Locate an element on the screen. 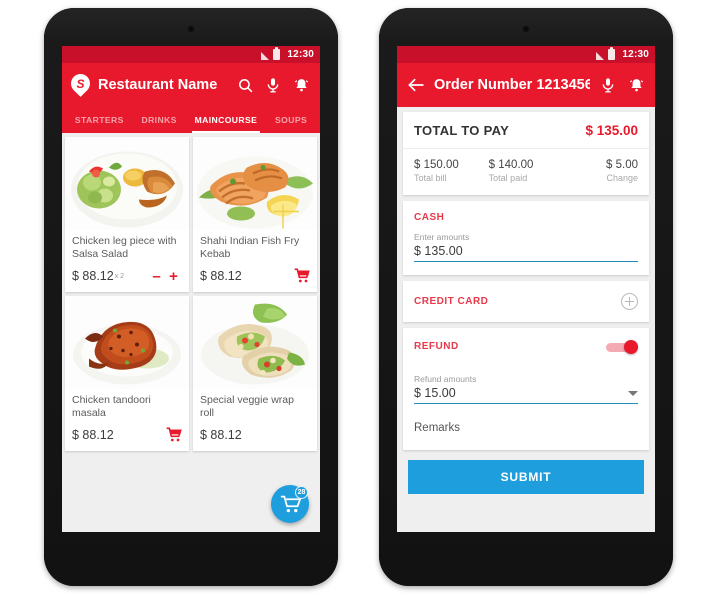 The height and width of the screenshot is (595, 725). credit-card-row: CREDIT CARD is located at coordinates (526, 301).